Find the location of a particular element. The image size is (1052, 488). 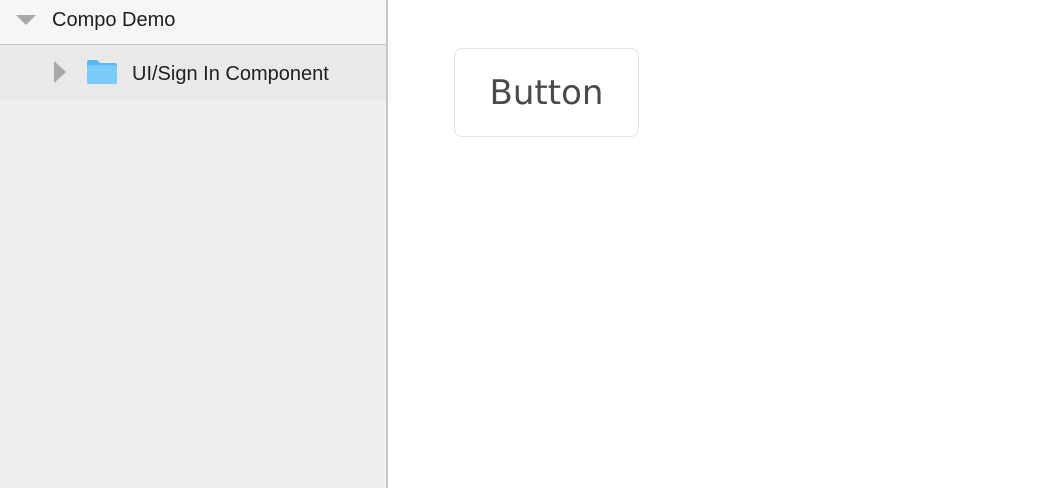

disclosure-triangle-down-icon is located at coordinates (26, 20).